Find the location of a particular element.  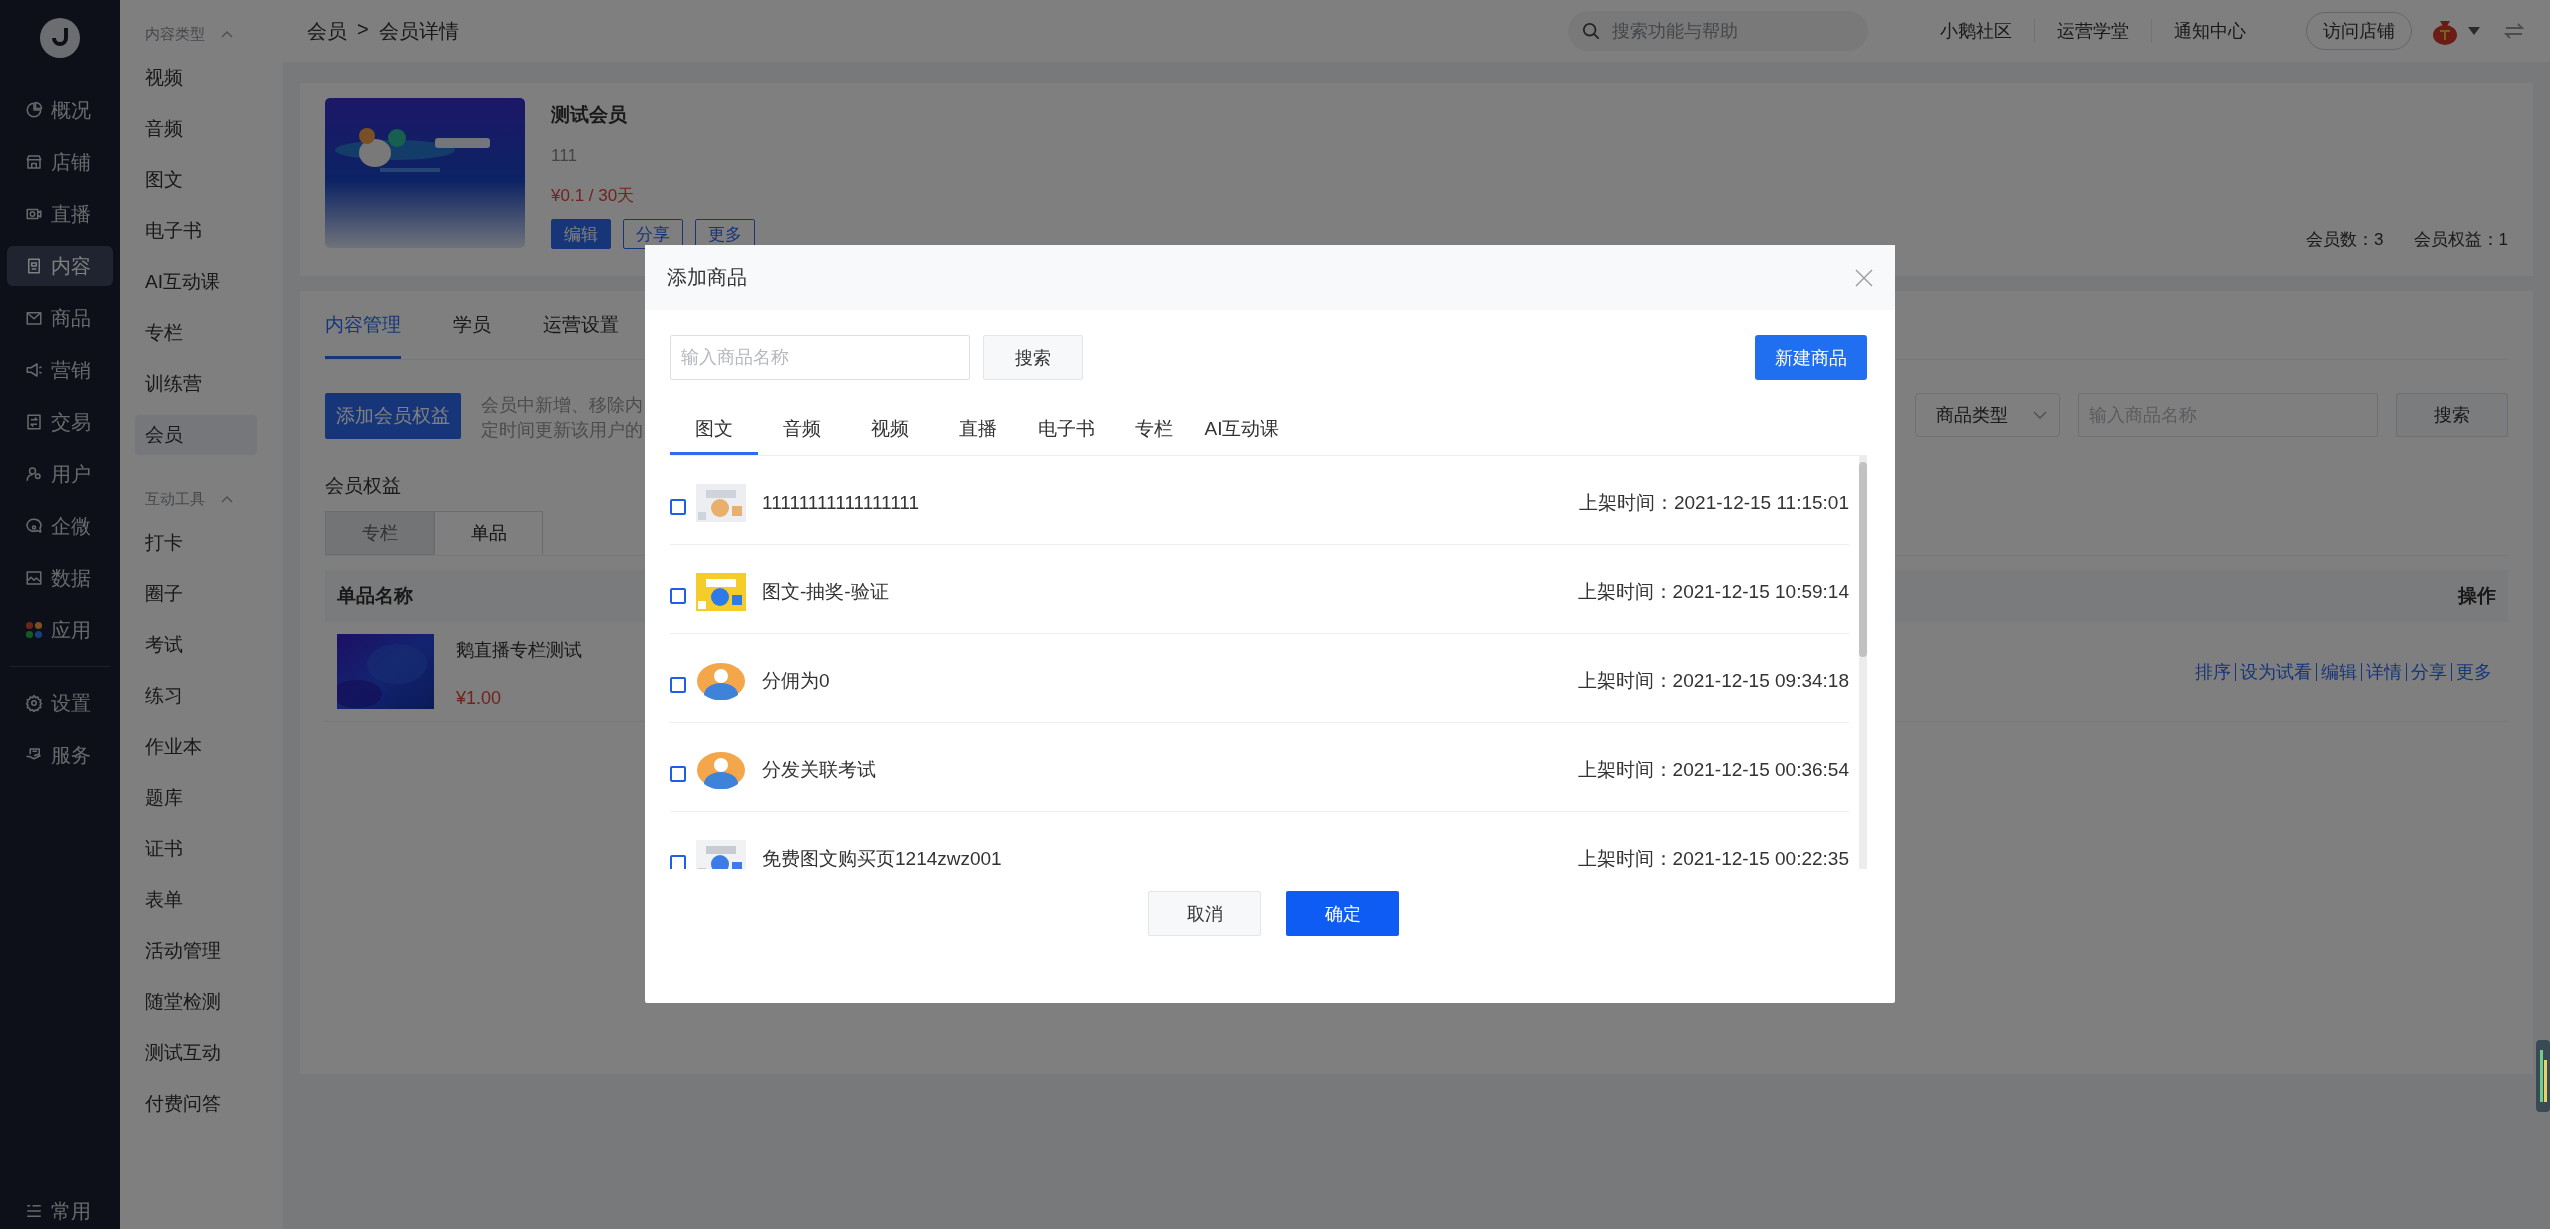

gear-icon is located at coordinates (34, 703).